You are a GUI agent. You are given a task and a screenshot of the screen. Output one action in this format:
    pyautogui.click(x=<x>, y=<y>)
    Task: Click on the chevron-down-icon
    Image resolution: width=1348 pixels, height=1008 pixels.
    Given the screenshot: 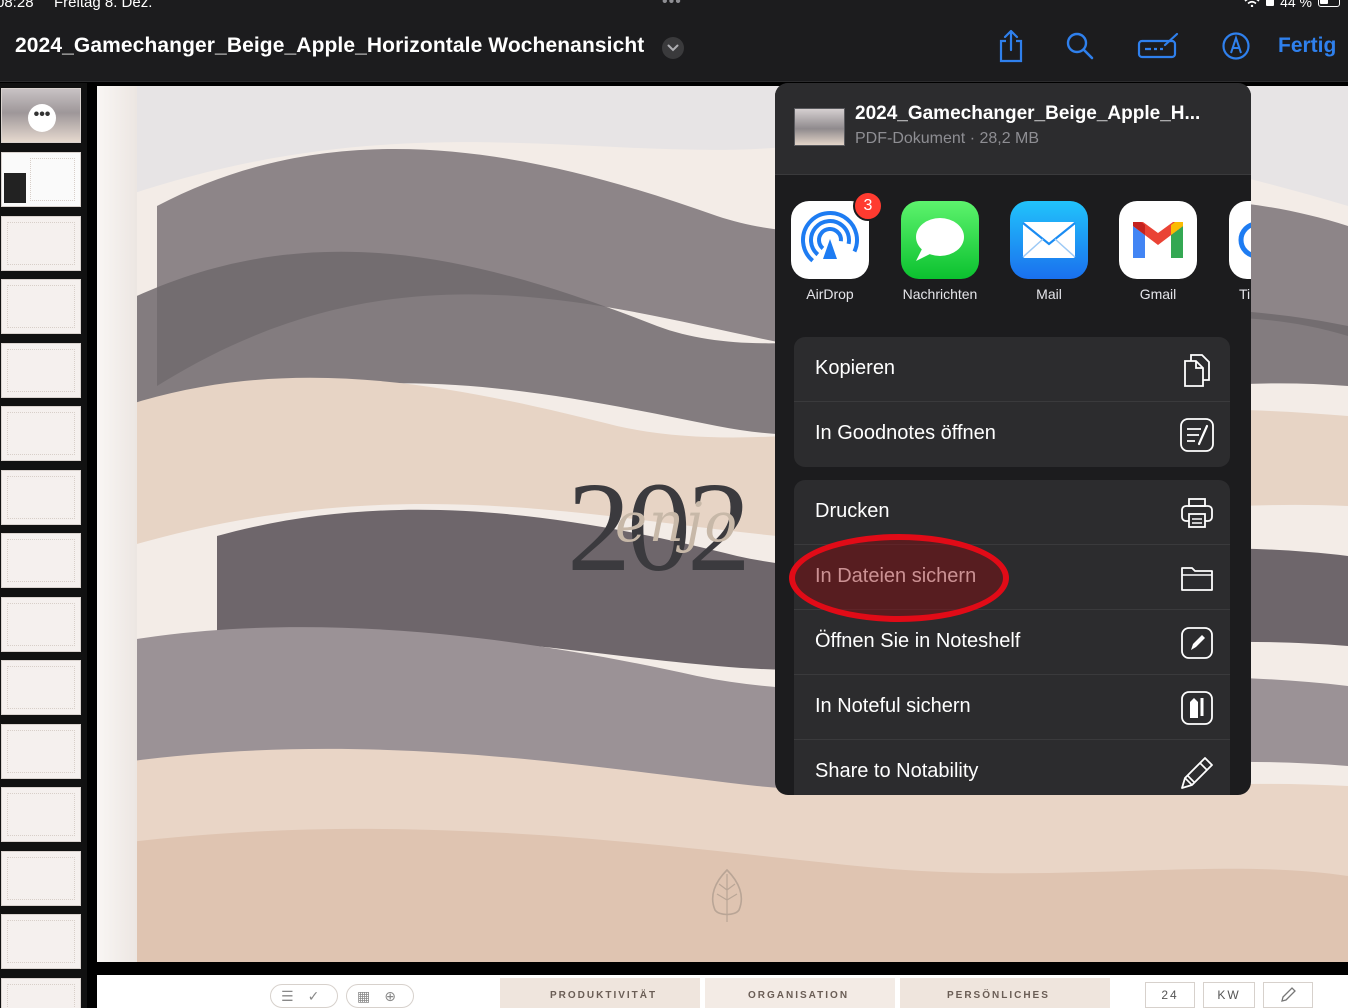 What is the action you would take?
    pyautogui.click(x=673, y=48)
    